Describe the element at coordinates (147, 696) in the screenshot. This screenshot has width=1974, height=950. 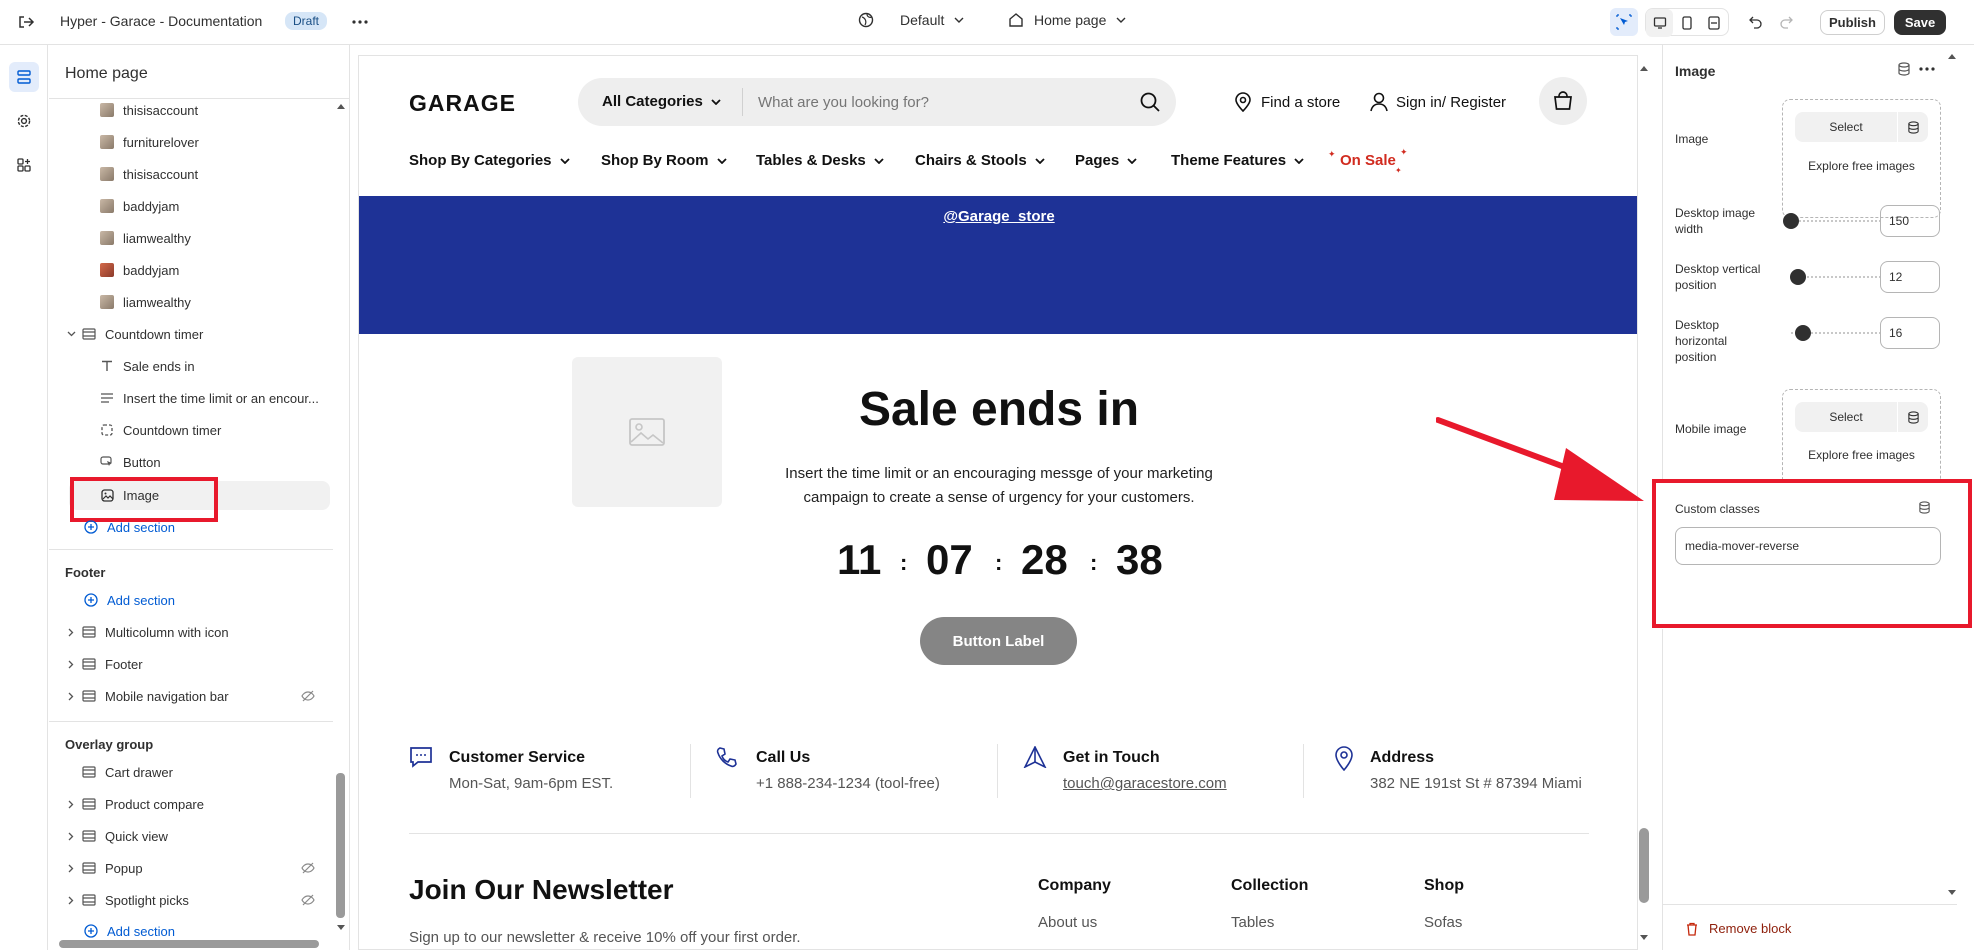
I see `section-item: Mobile navigation bar` at that location.